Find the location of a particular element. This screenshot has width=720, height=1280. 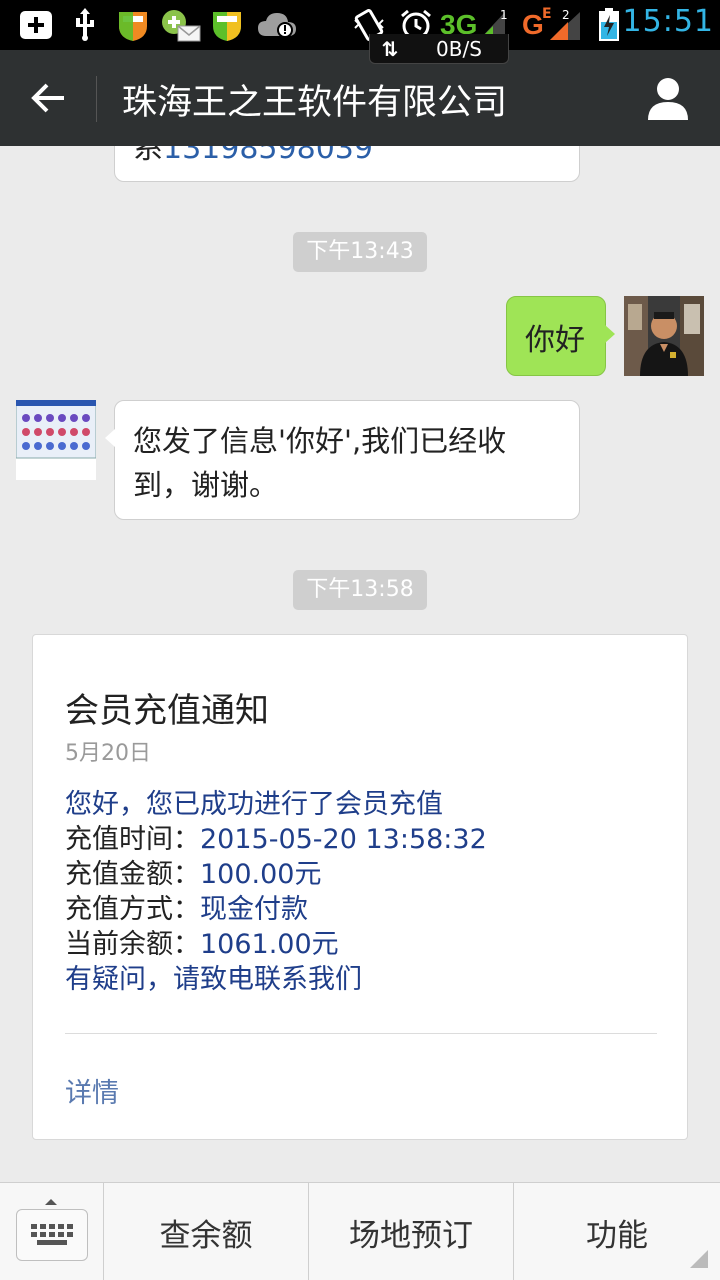

card-row: 充值方式：现金付款 is located at coordinates (186, 909).